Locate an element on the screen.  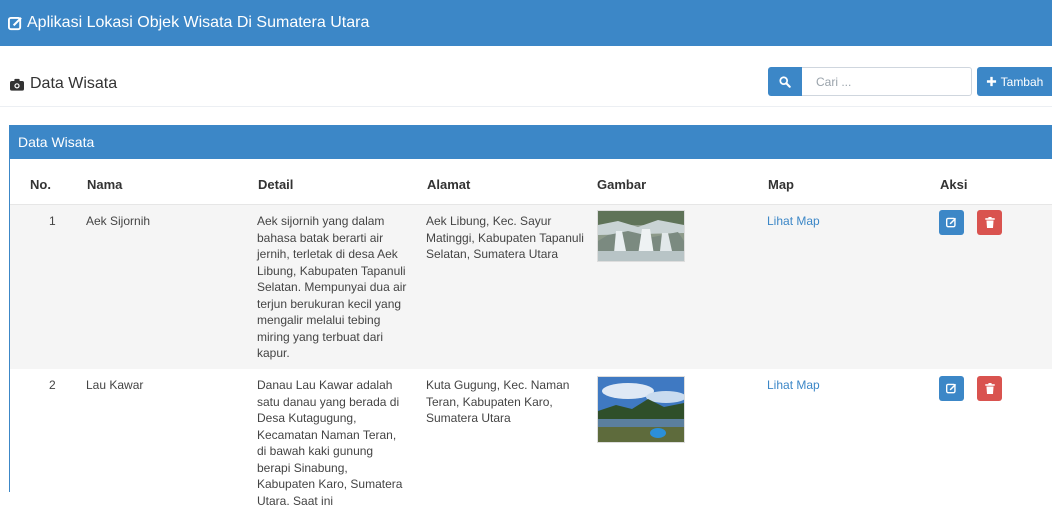
row-nama: Lau Kawar is located at coordinates (115, 385).